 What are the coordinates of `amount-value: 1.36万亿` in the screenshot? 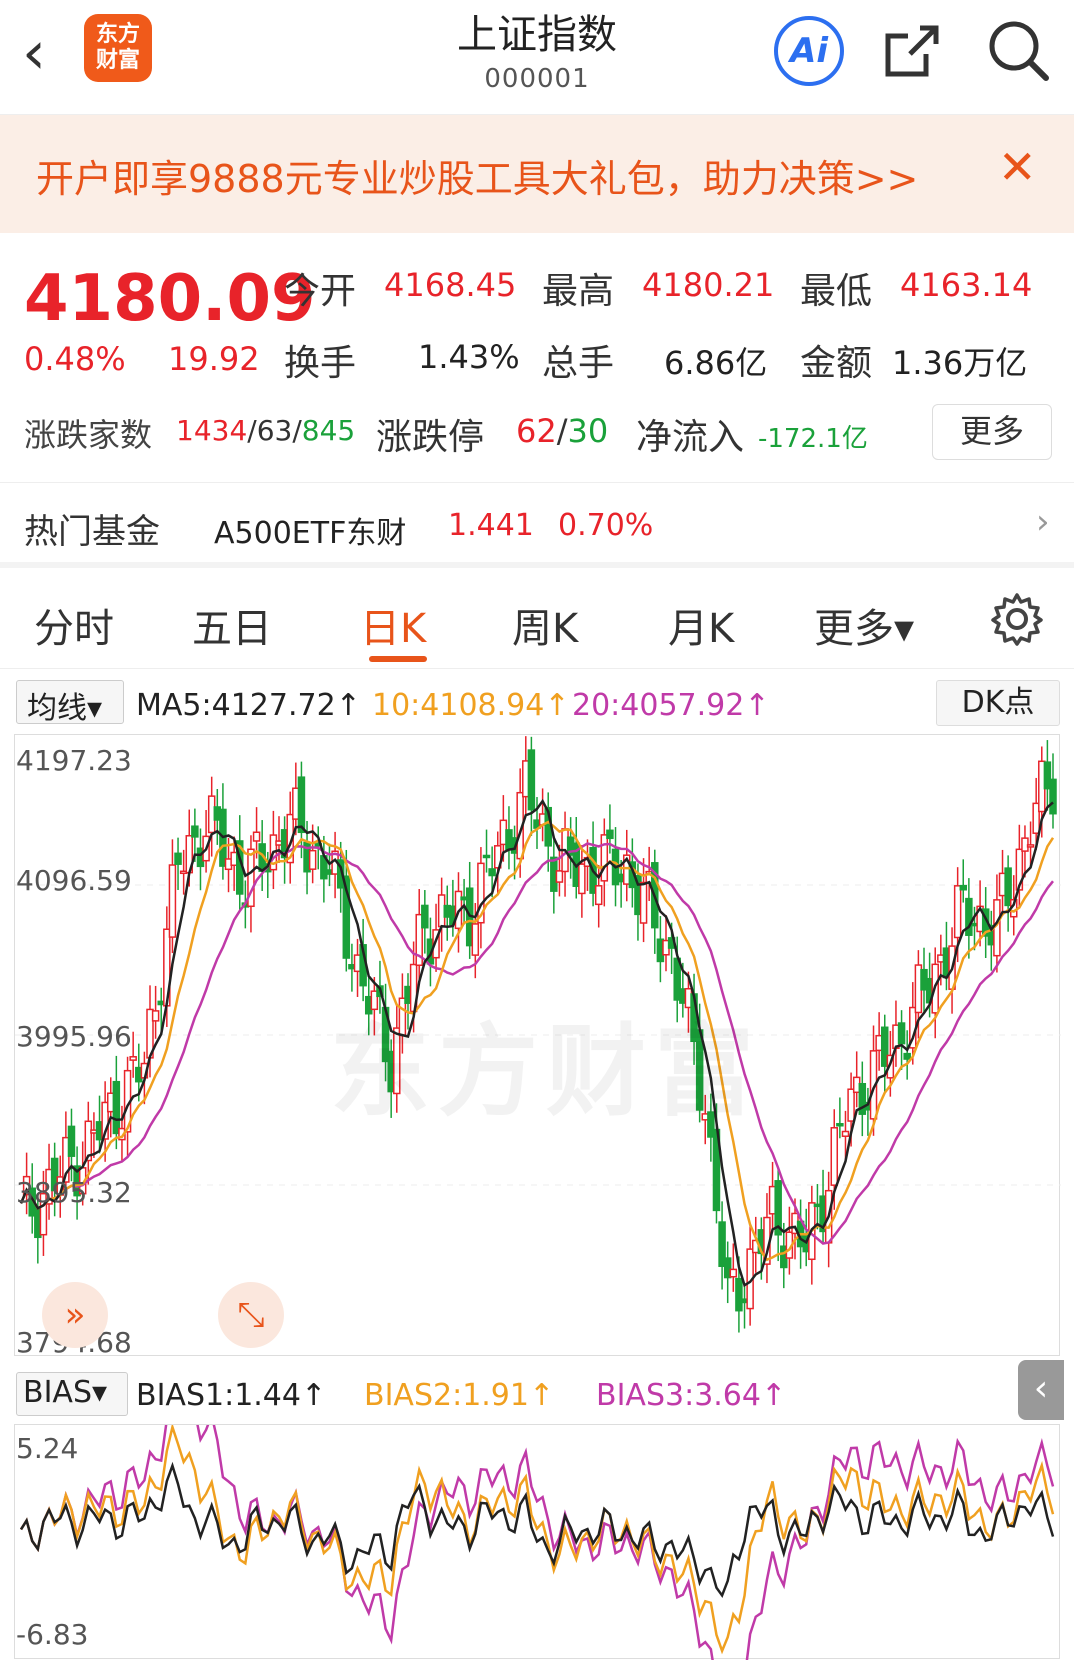 It's located at (960, 363).